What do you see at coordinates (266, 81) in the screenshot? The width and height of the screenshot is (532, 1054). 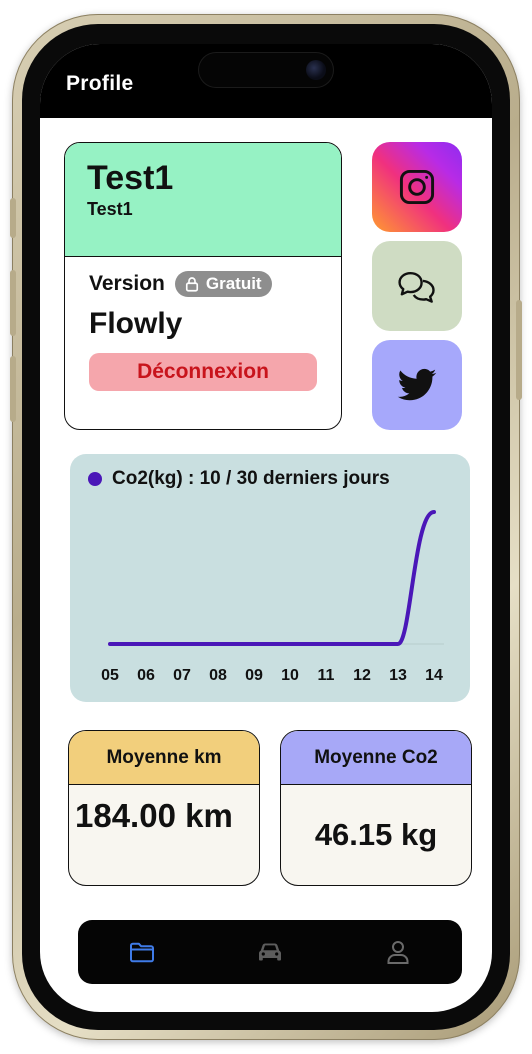 I see `status-bar: Profile` at bounding box center [266, 81].